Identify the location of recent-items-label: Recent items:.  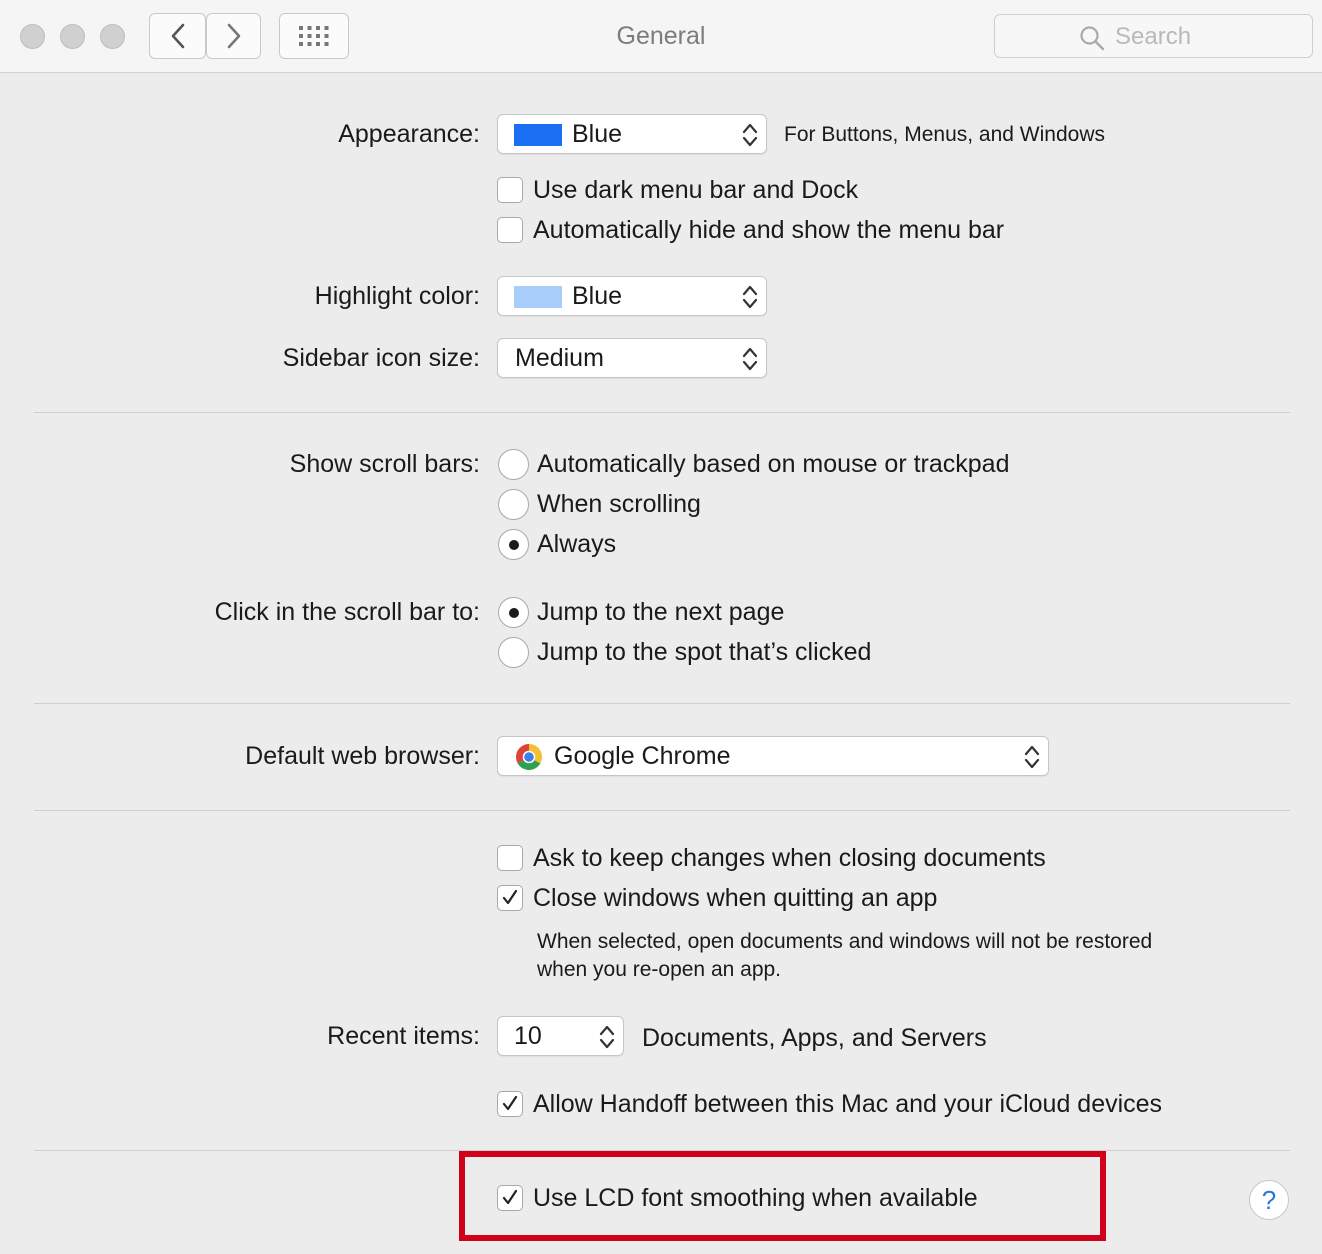
(403, 1036).